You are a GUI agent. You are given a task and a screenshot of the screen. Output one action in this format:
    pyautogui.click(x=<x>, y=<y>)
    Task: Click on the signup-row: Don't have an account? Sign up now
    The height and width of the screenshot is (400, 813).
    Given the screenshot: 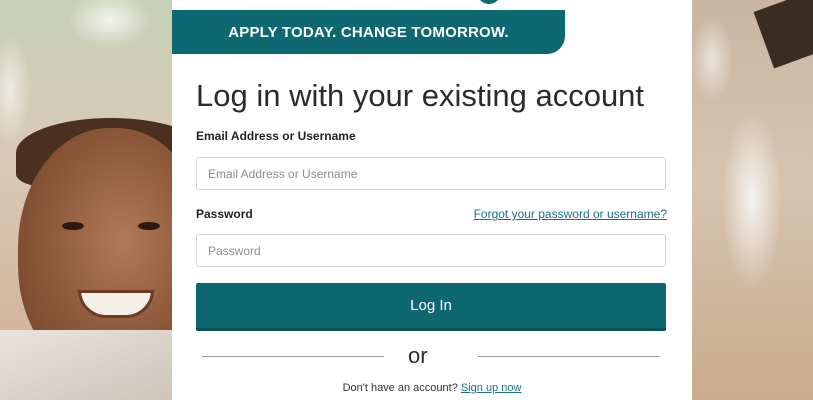 What is the action you would take?
    pyautogui.click(x=432, y=388)
    